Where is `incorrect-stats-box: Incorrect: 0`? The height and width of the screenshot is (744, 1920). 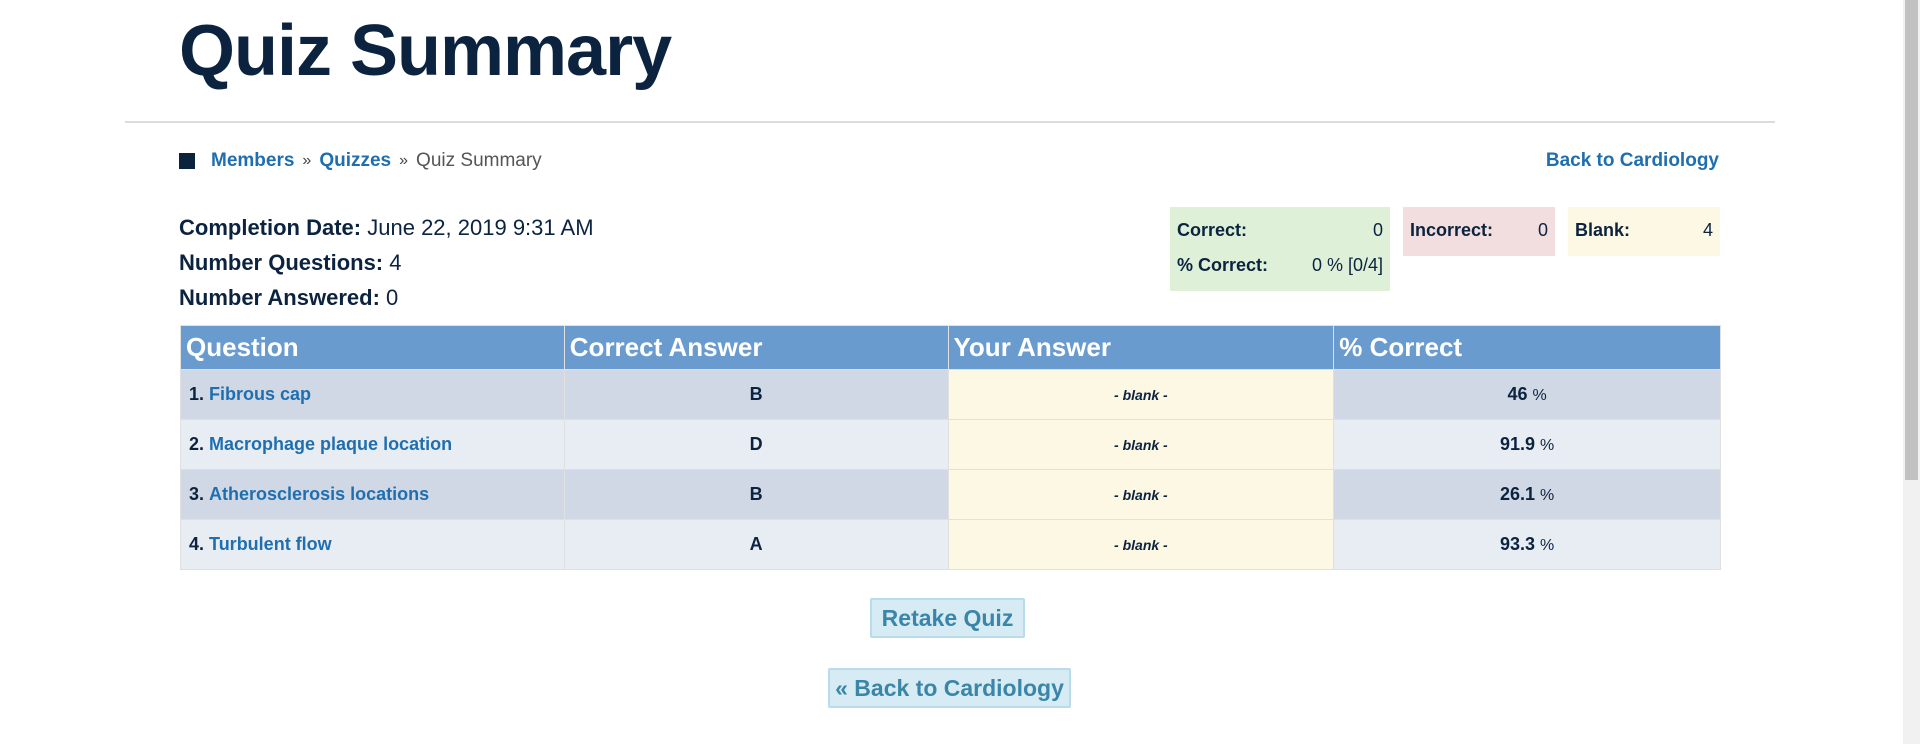 incorrect-stats-box: Incorrect: 0 is located at coordinates (1479, 231).